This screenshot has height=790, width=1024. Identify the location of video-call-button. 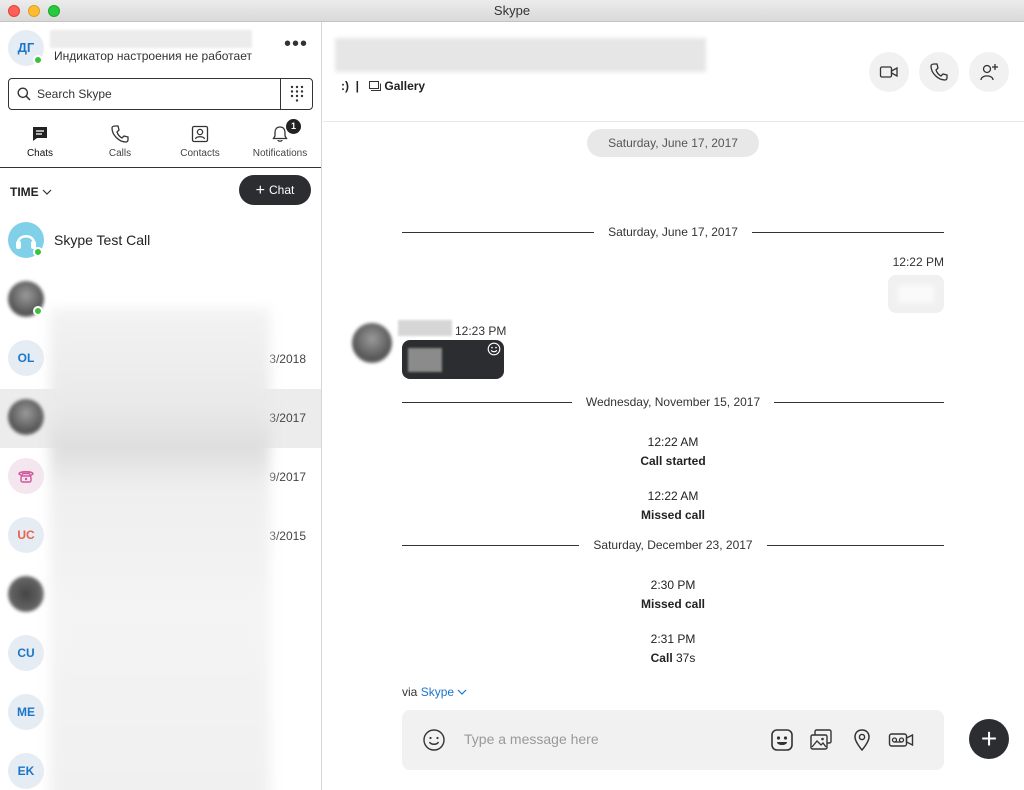
(889, 72).